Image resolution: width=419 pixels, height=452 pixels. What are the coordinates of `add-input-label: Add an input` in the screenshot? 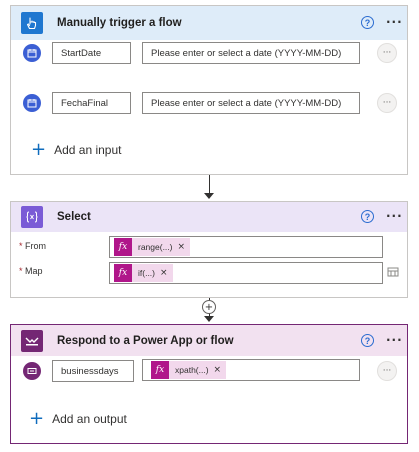 It's located at (88, 150).